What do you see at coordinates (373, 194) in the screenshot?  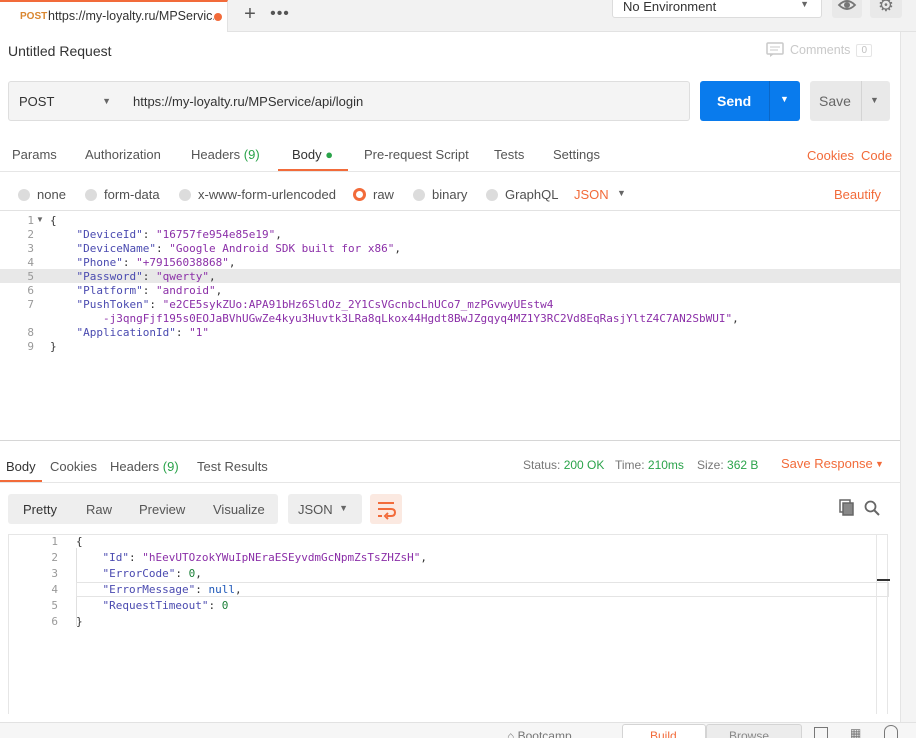 I see `body-type-raw: raw` at bounding box center [373, 194].